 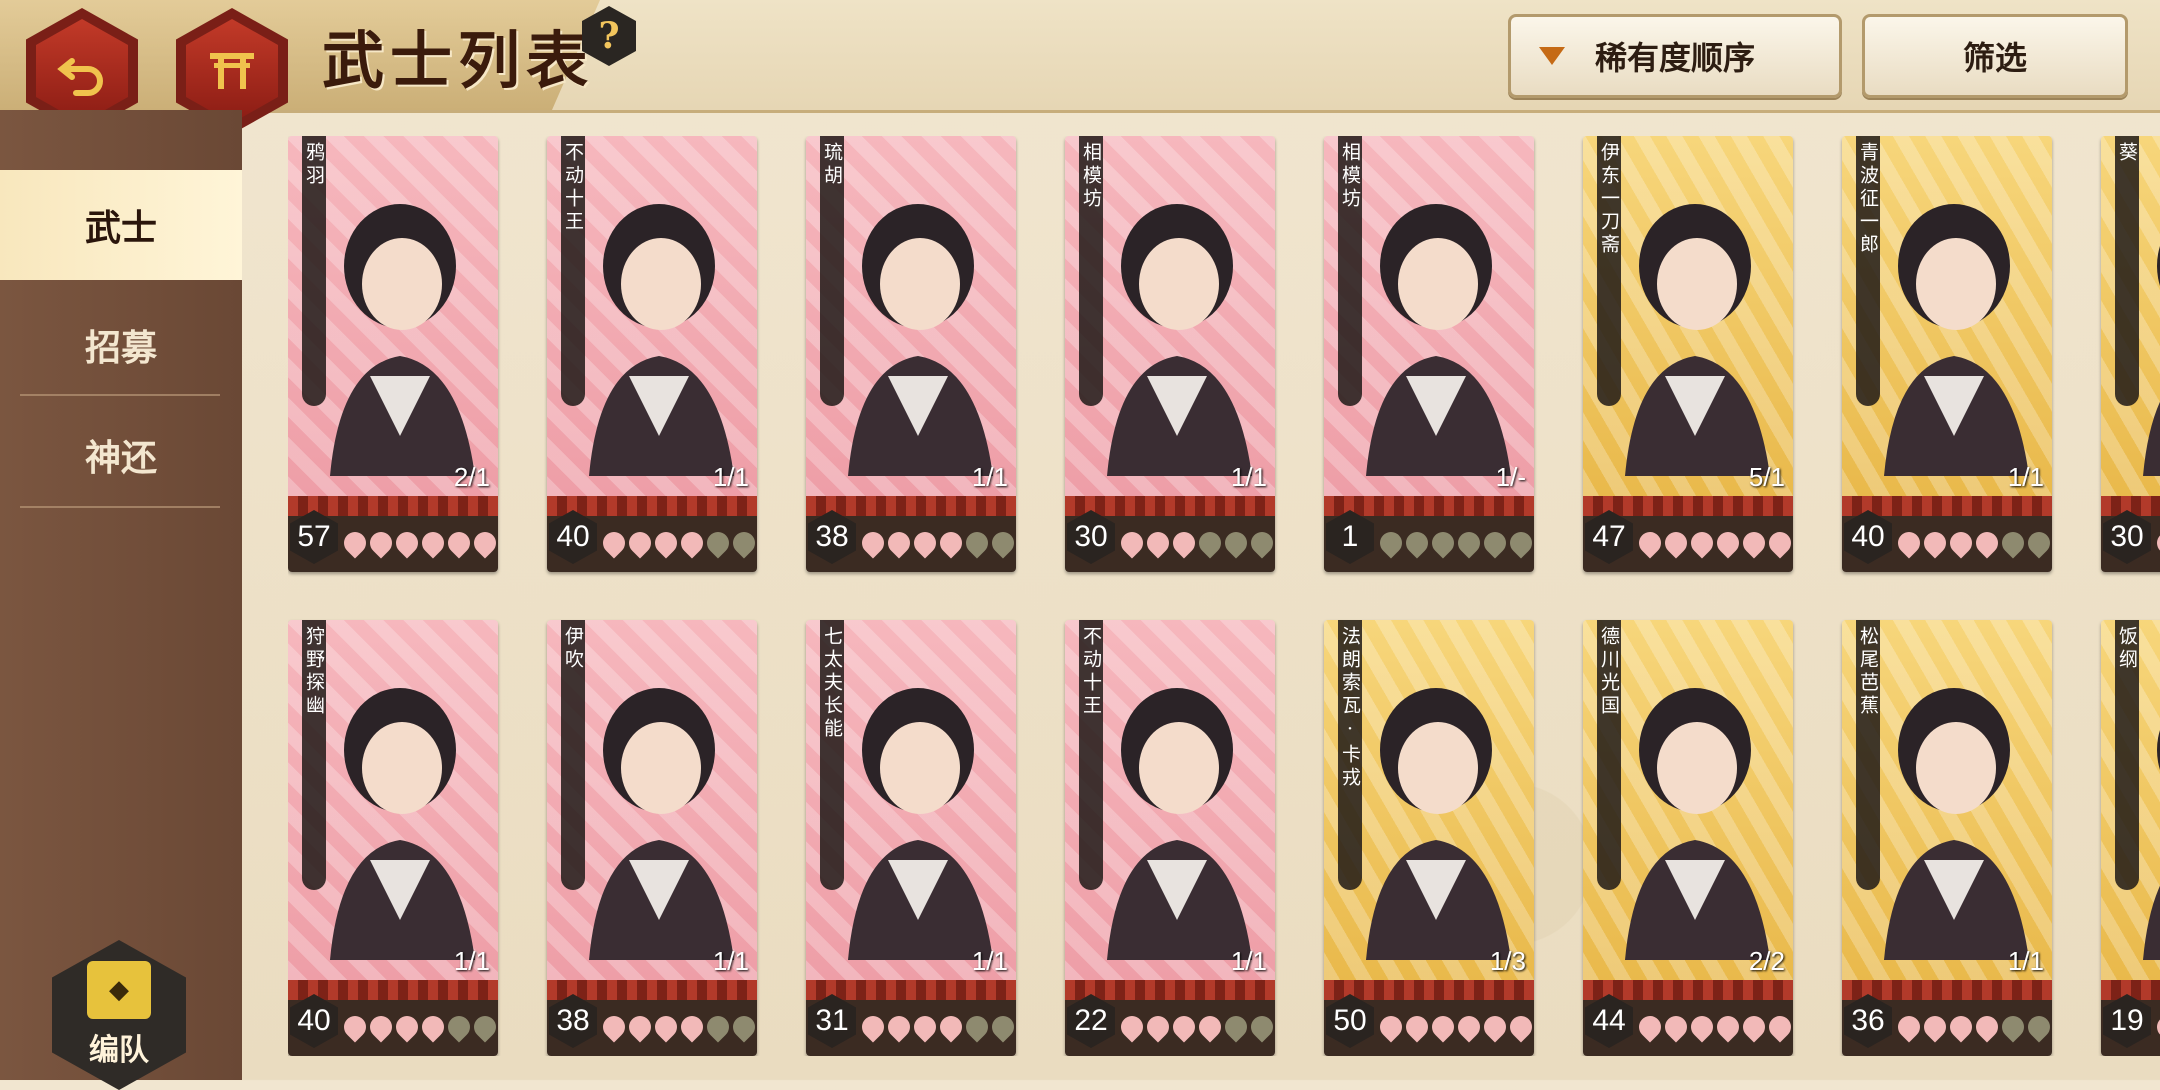 I want to click on samurai-card: 不动十王 1/1 40, so click(x=652, y=354).